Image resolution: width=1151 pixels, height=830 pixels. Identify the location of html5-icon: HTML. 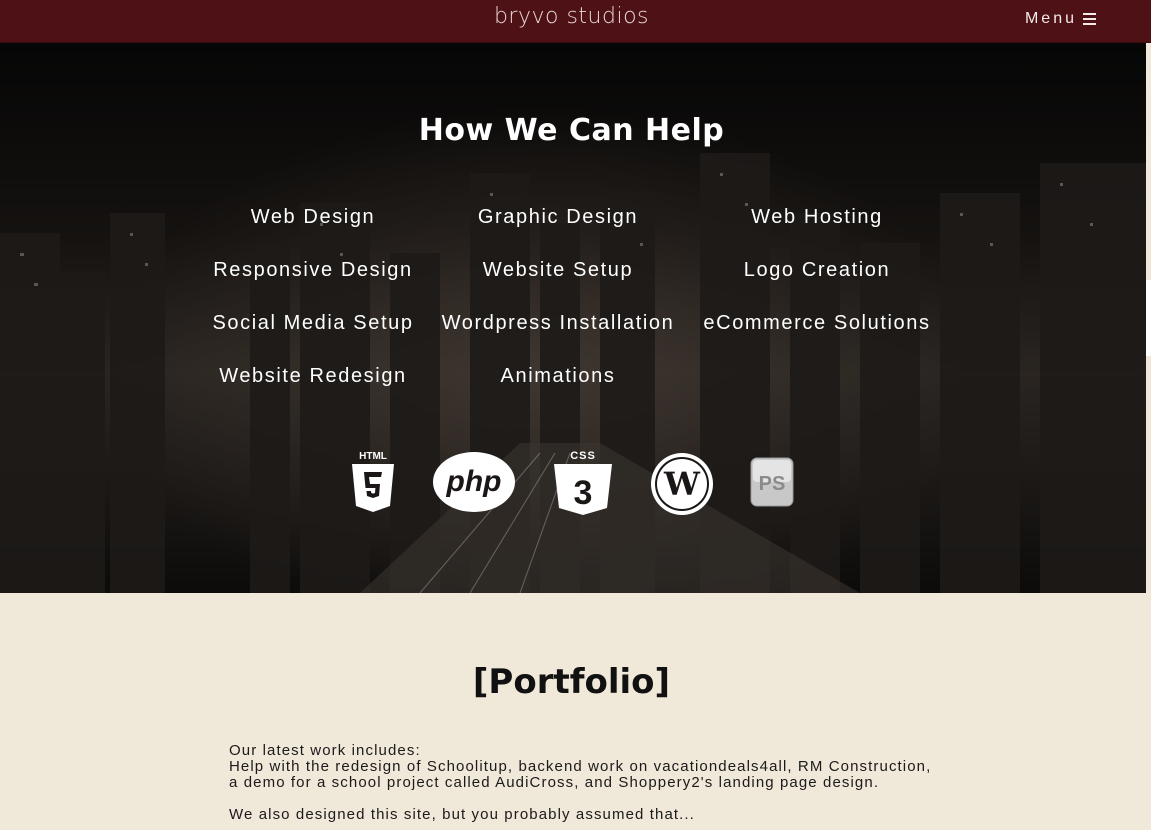
(373, 481).